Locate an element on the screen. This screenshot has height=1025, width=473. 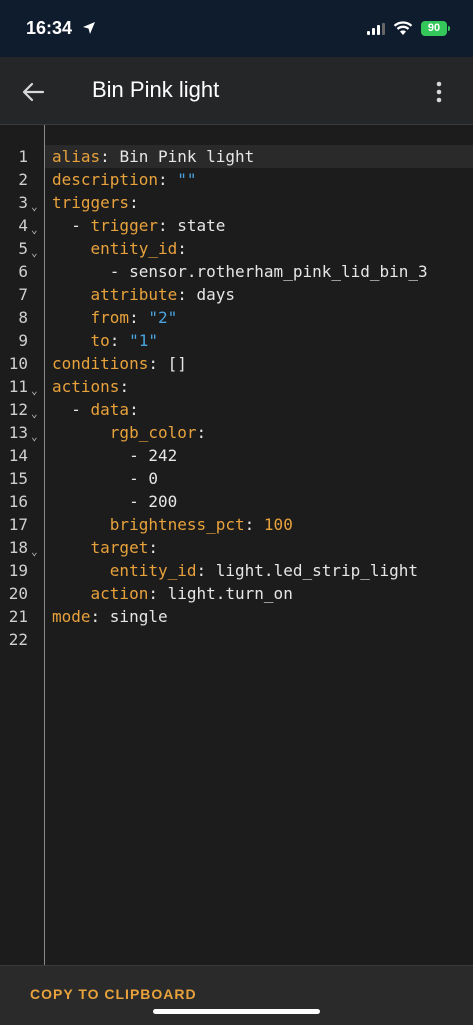
code-line: actions: is located at coordinates (90, 386).